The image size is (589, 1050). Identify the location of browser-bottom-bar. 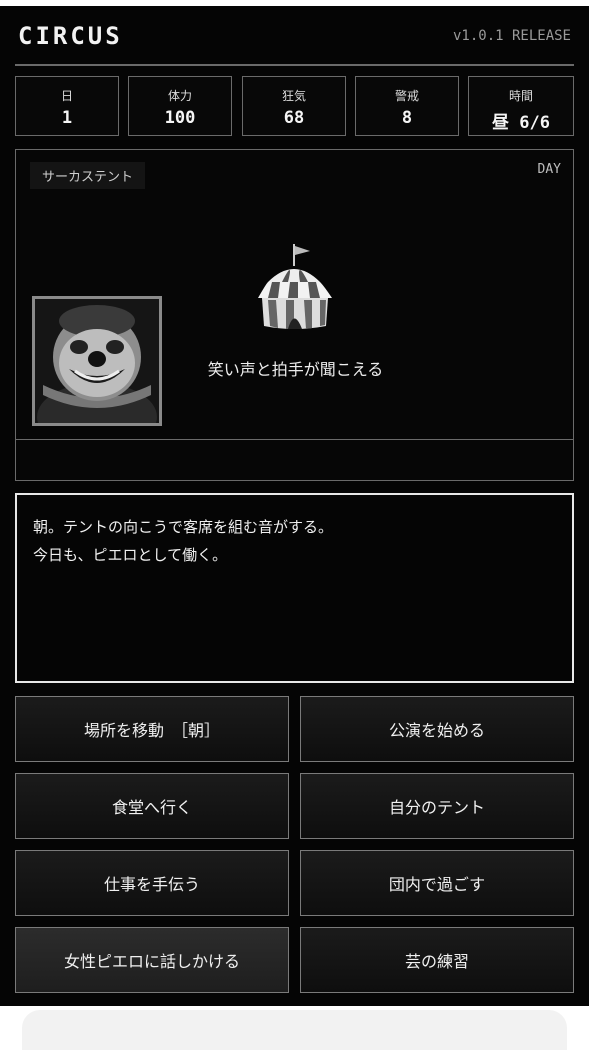
(294, 1030).